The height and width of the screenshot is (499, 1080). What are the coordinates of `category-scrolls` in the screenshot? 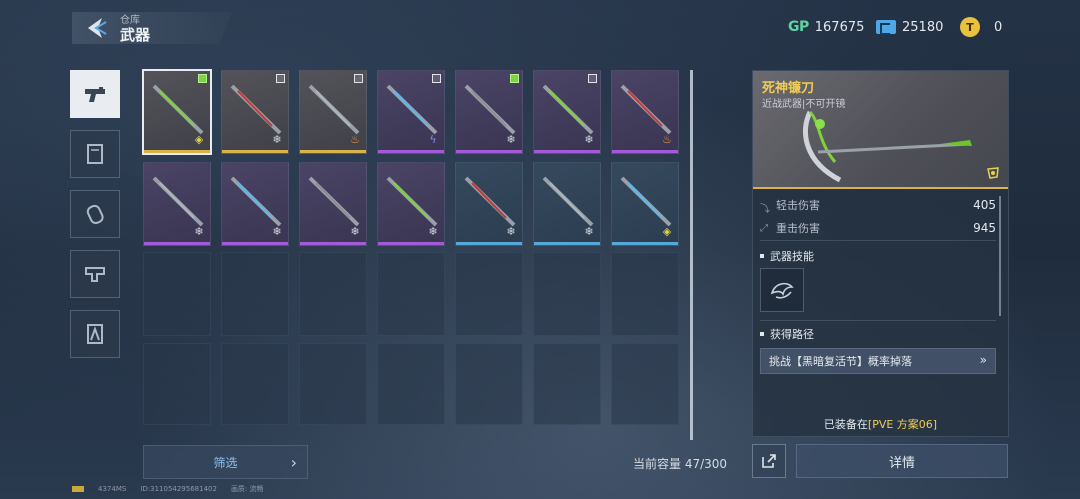 It's located at (95, 154).